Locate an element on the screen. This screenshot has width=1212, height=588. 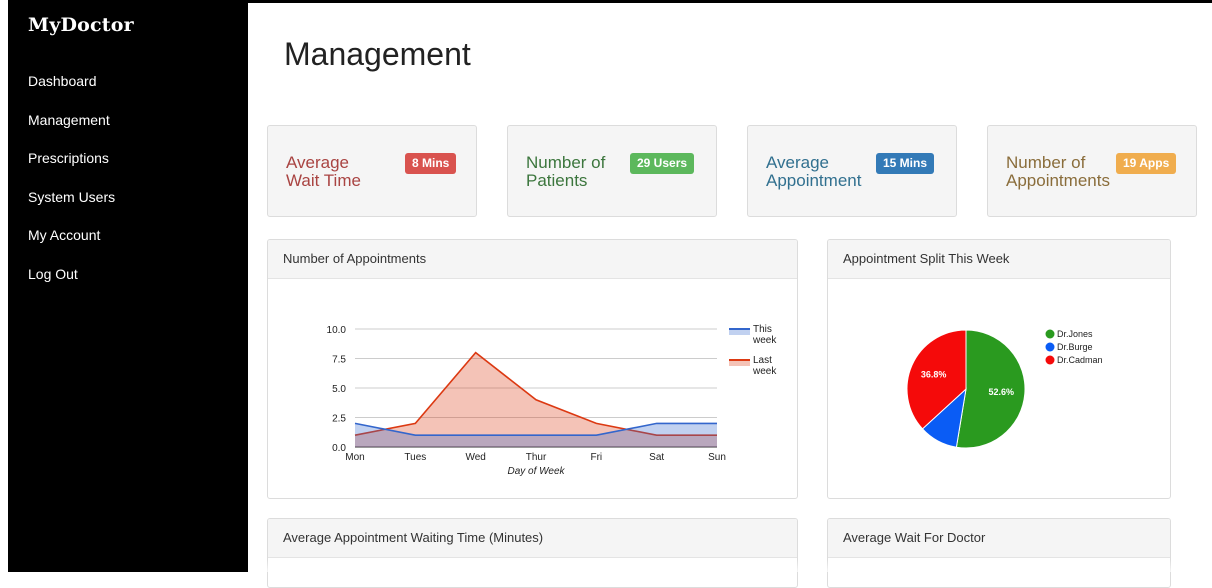
y-tick-label: 10.0 is located at coordinates (337, 330).